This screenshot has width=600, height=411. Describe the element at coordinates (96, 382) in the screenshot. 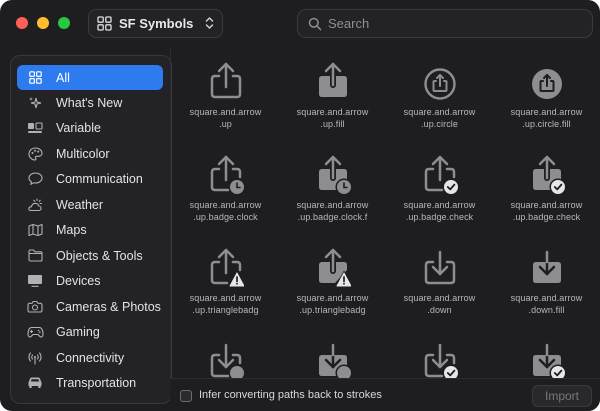

I see `sidebar-item-label: Transportation` at that location.